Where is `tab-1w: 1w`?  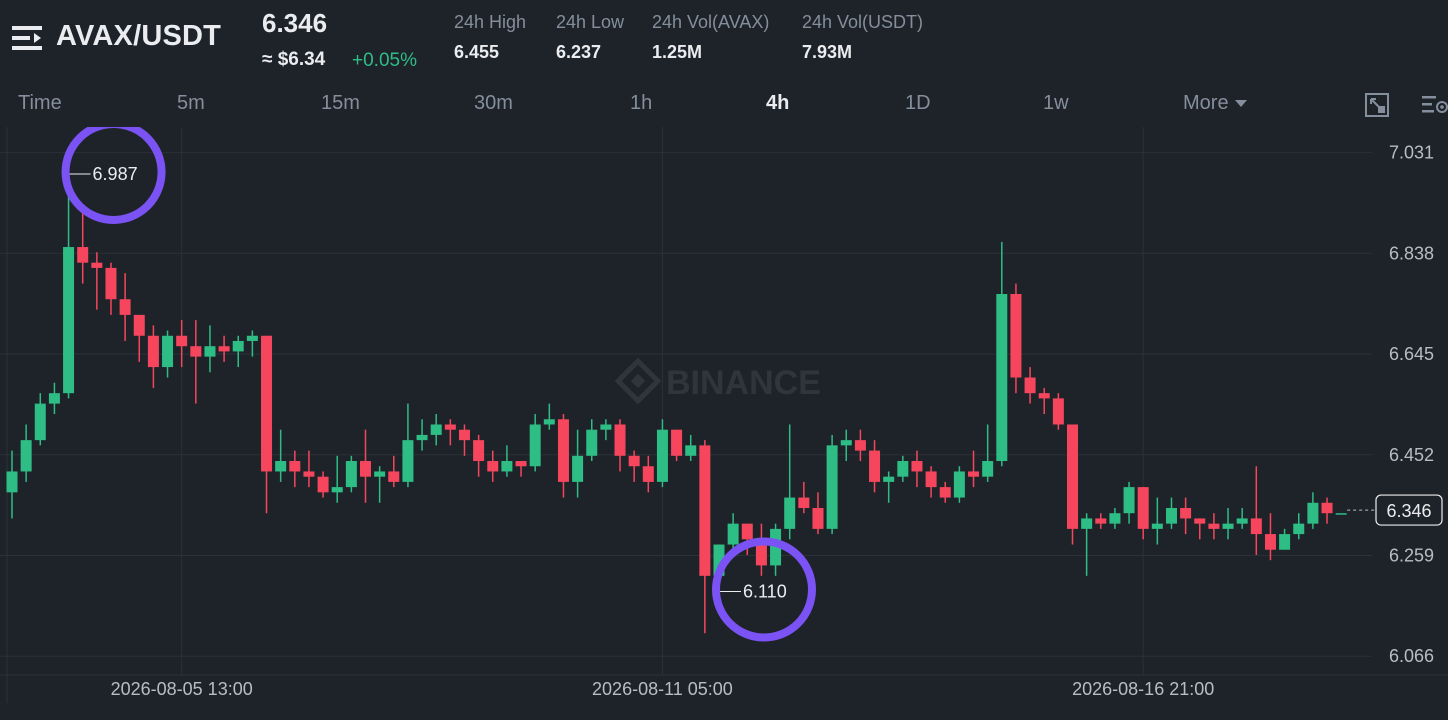 tab-1w: 1w is located at coordinates (1056, 103).